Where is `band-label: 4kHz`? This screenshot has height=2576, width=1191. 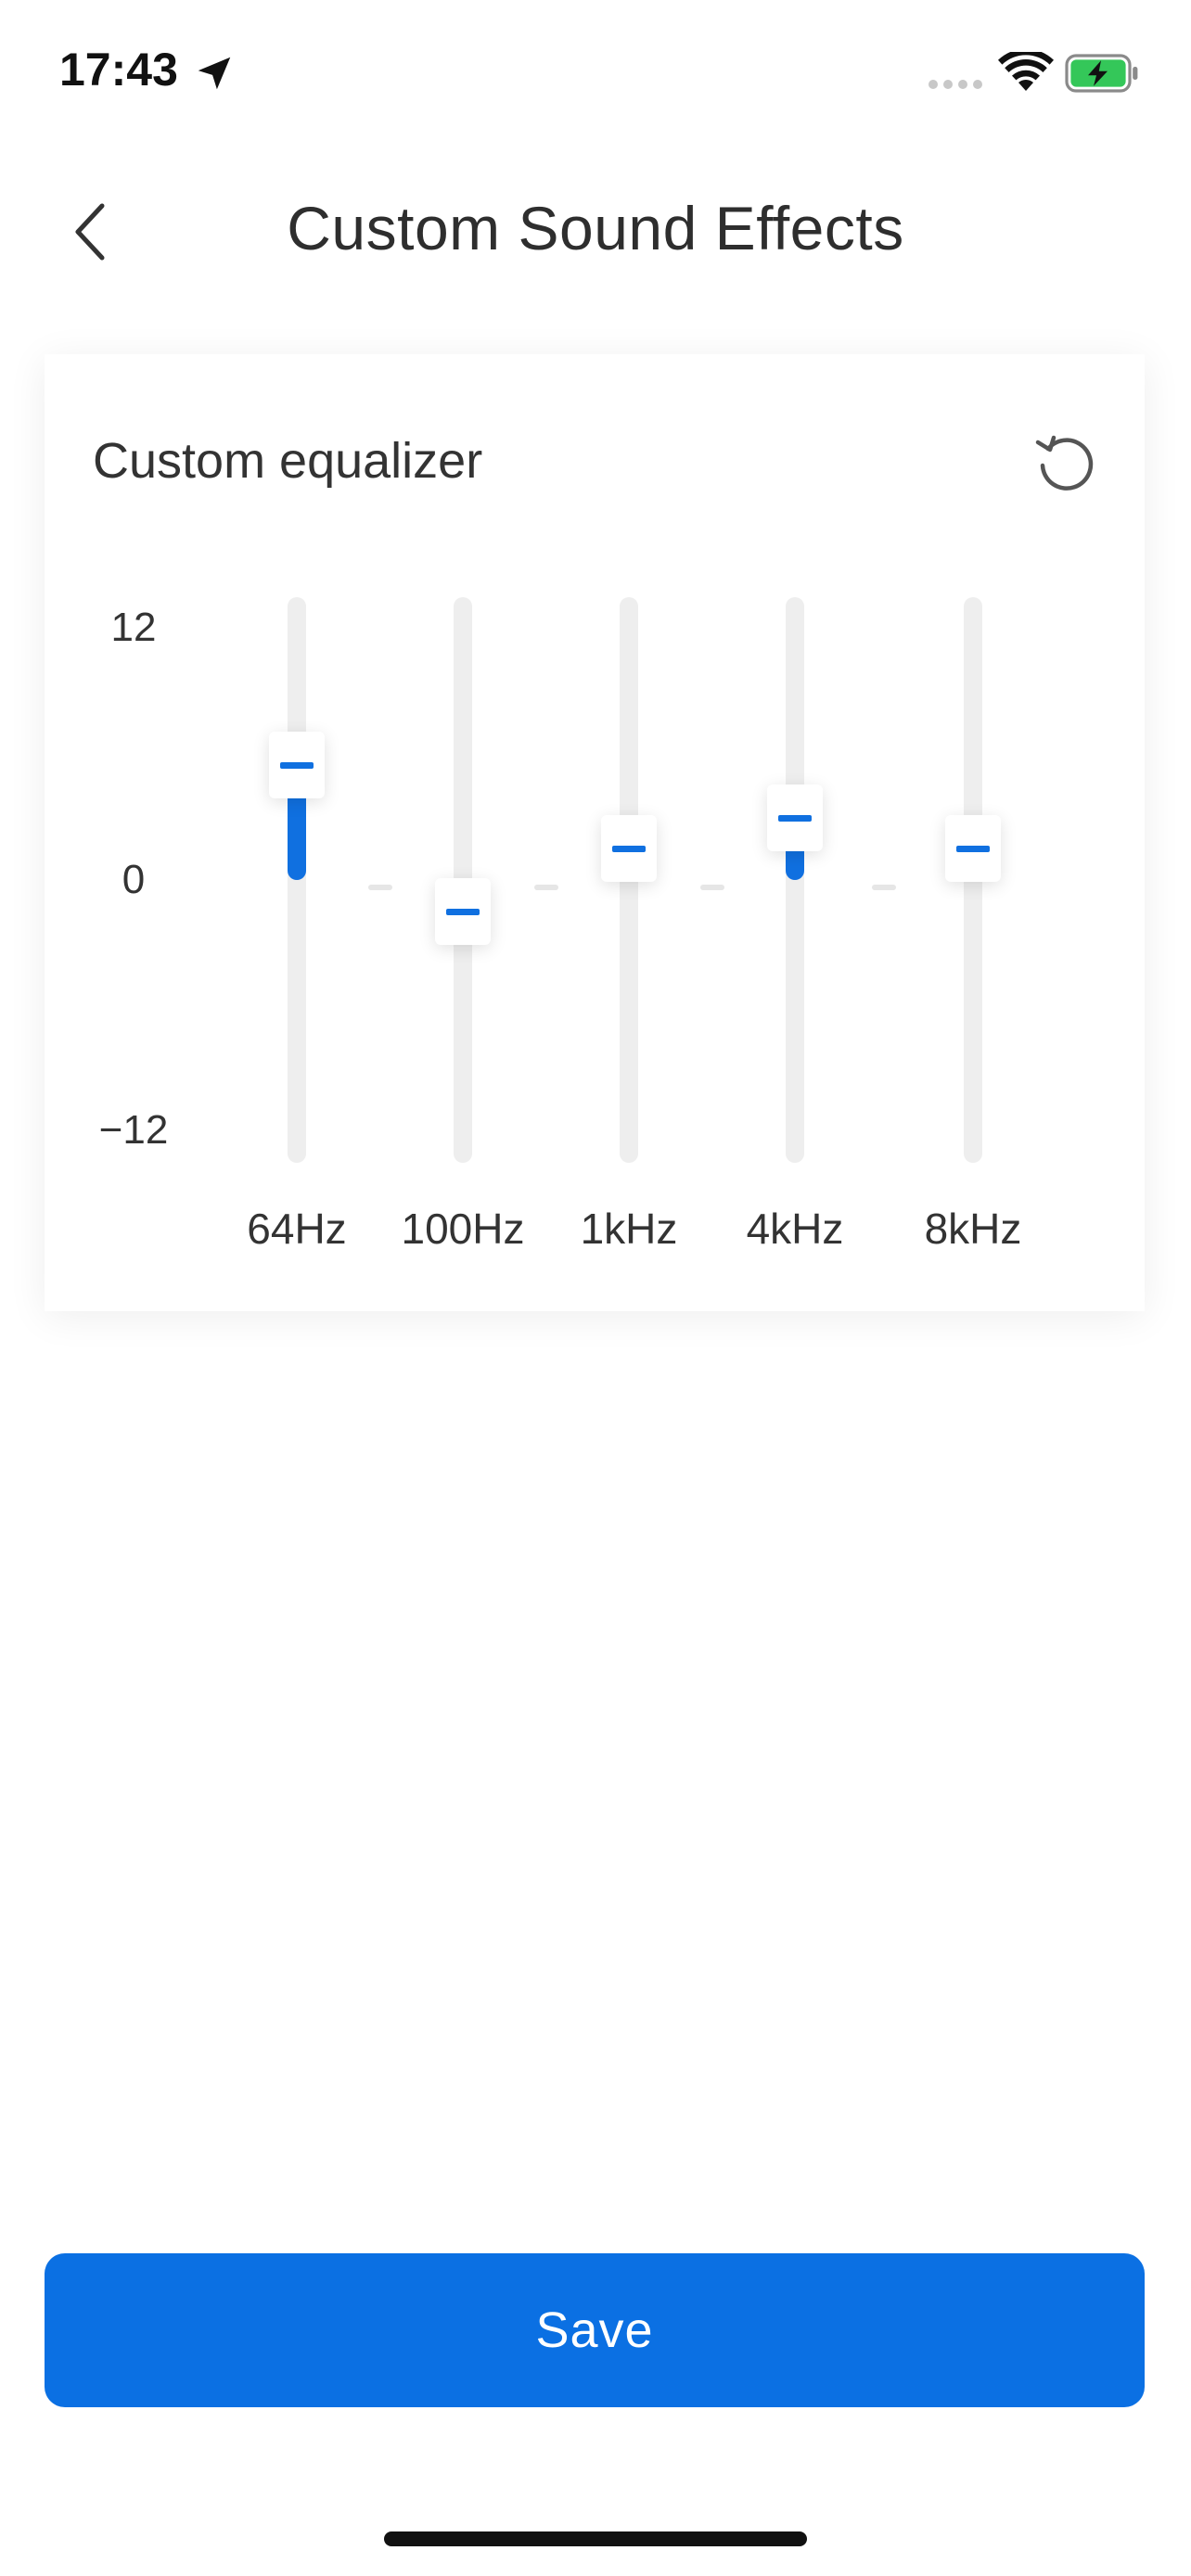 band-label: 4kHz is located at coordinates (795, 1229).